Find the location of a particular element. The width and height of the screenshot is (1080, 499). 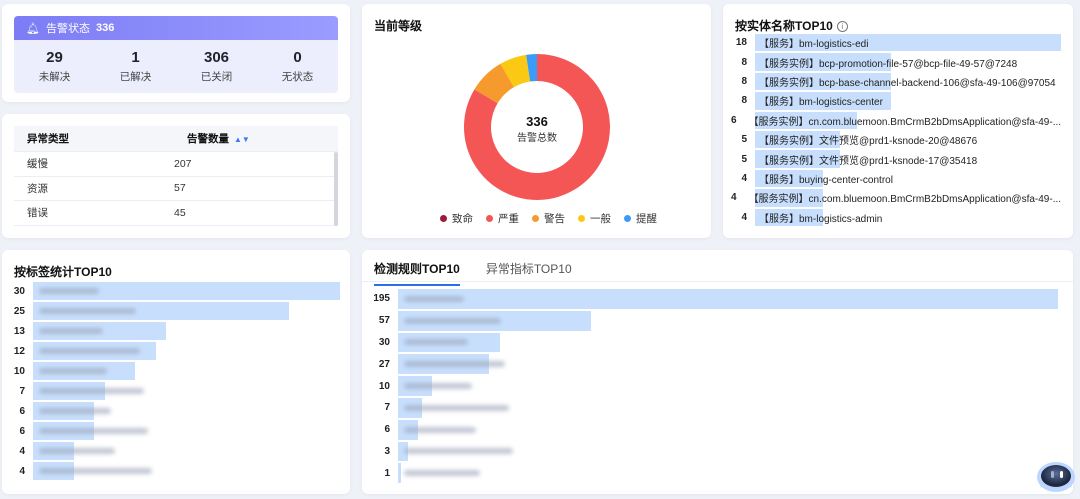

info-icon: i is located at coordinates (842, 26).